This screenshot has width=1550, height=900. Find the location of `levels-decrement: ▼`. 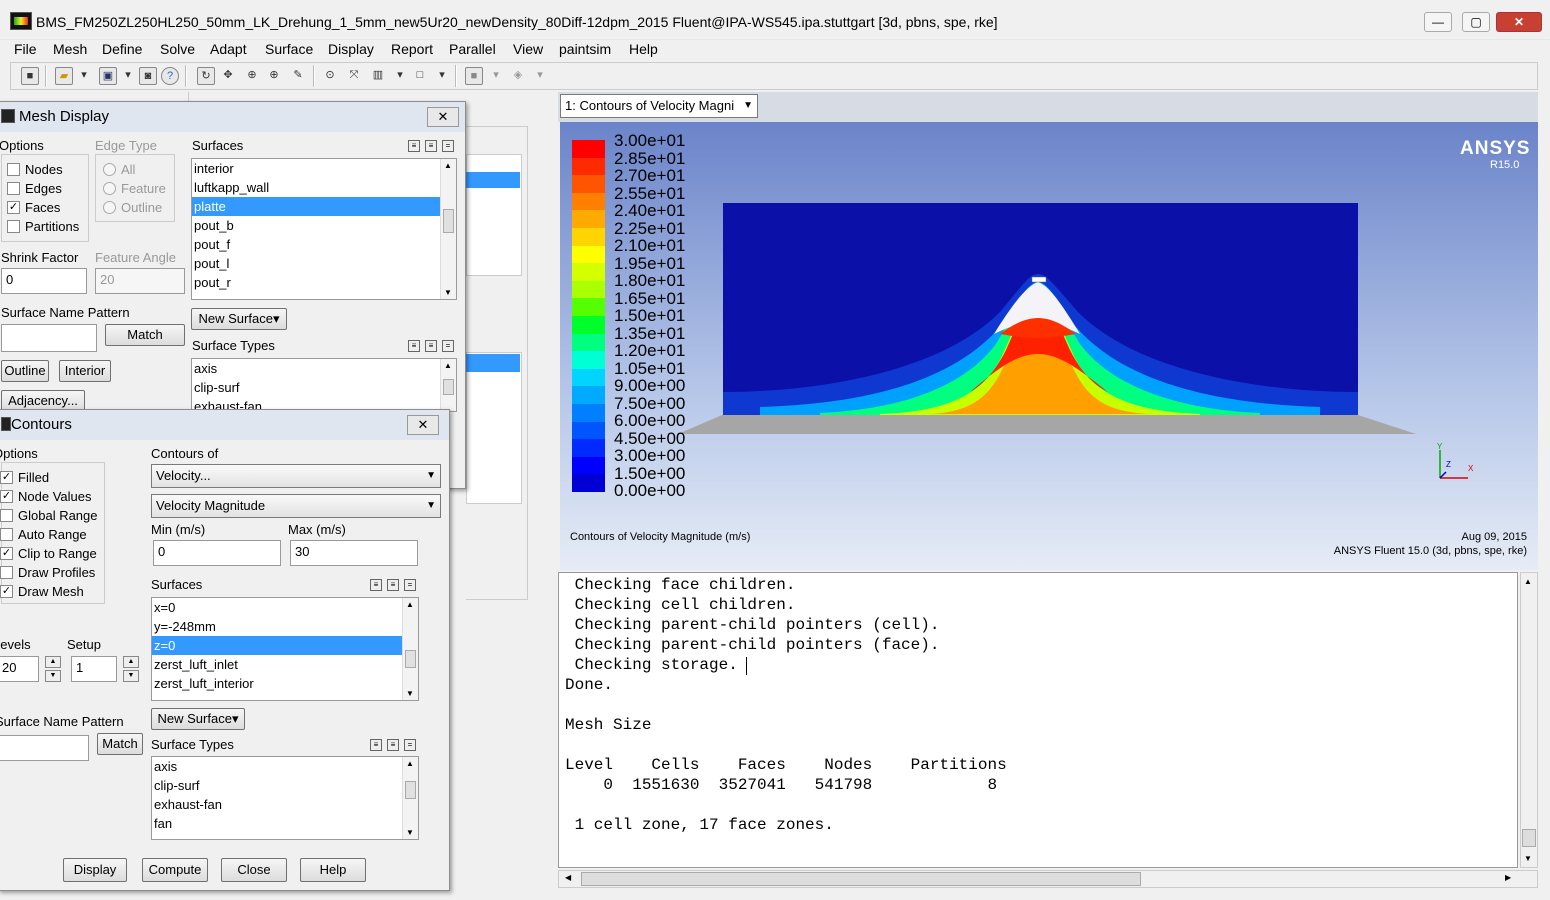

levels-decrement: ▼ is located at coordinates (53, 676).